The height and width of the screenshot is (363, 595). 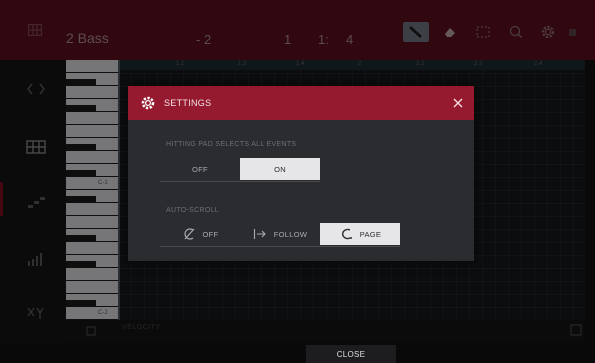 What do you see at coordinates (458, 103) in the screenshot?
I see `close-icon` at bounding box center [458, 103].